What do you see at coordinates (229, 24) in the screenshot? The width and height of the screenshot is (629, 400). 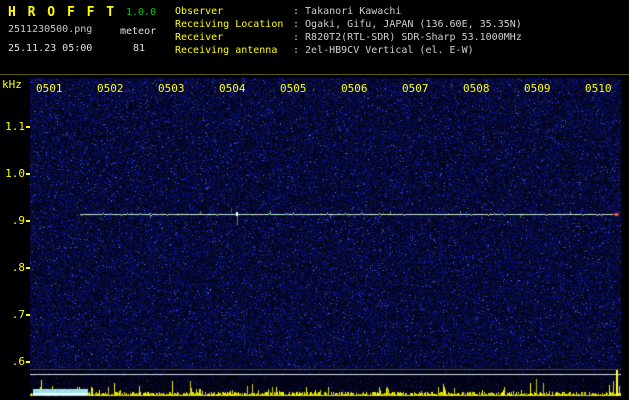 I see `station-info-label: Receiving Location` at bounding box center [229, 24].